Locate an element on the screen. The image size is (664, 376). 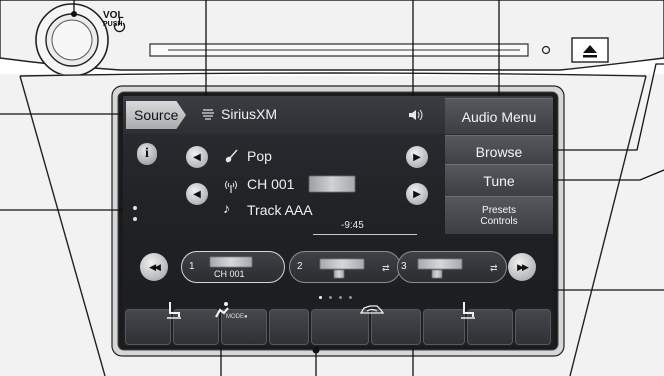
climate-control-strip: MODE● is located at coordinates (338, 324).